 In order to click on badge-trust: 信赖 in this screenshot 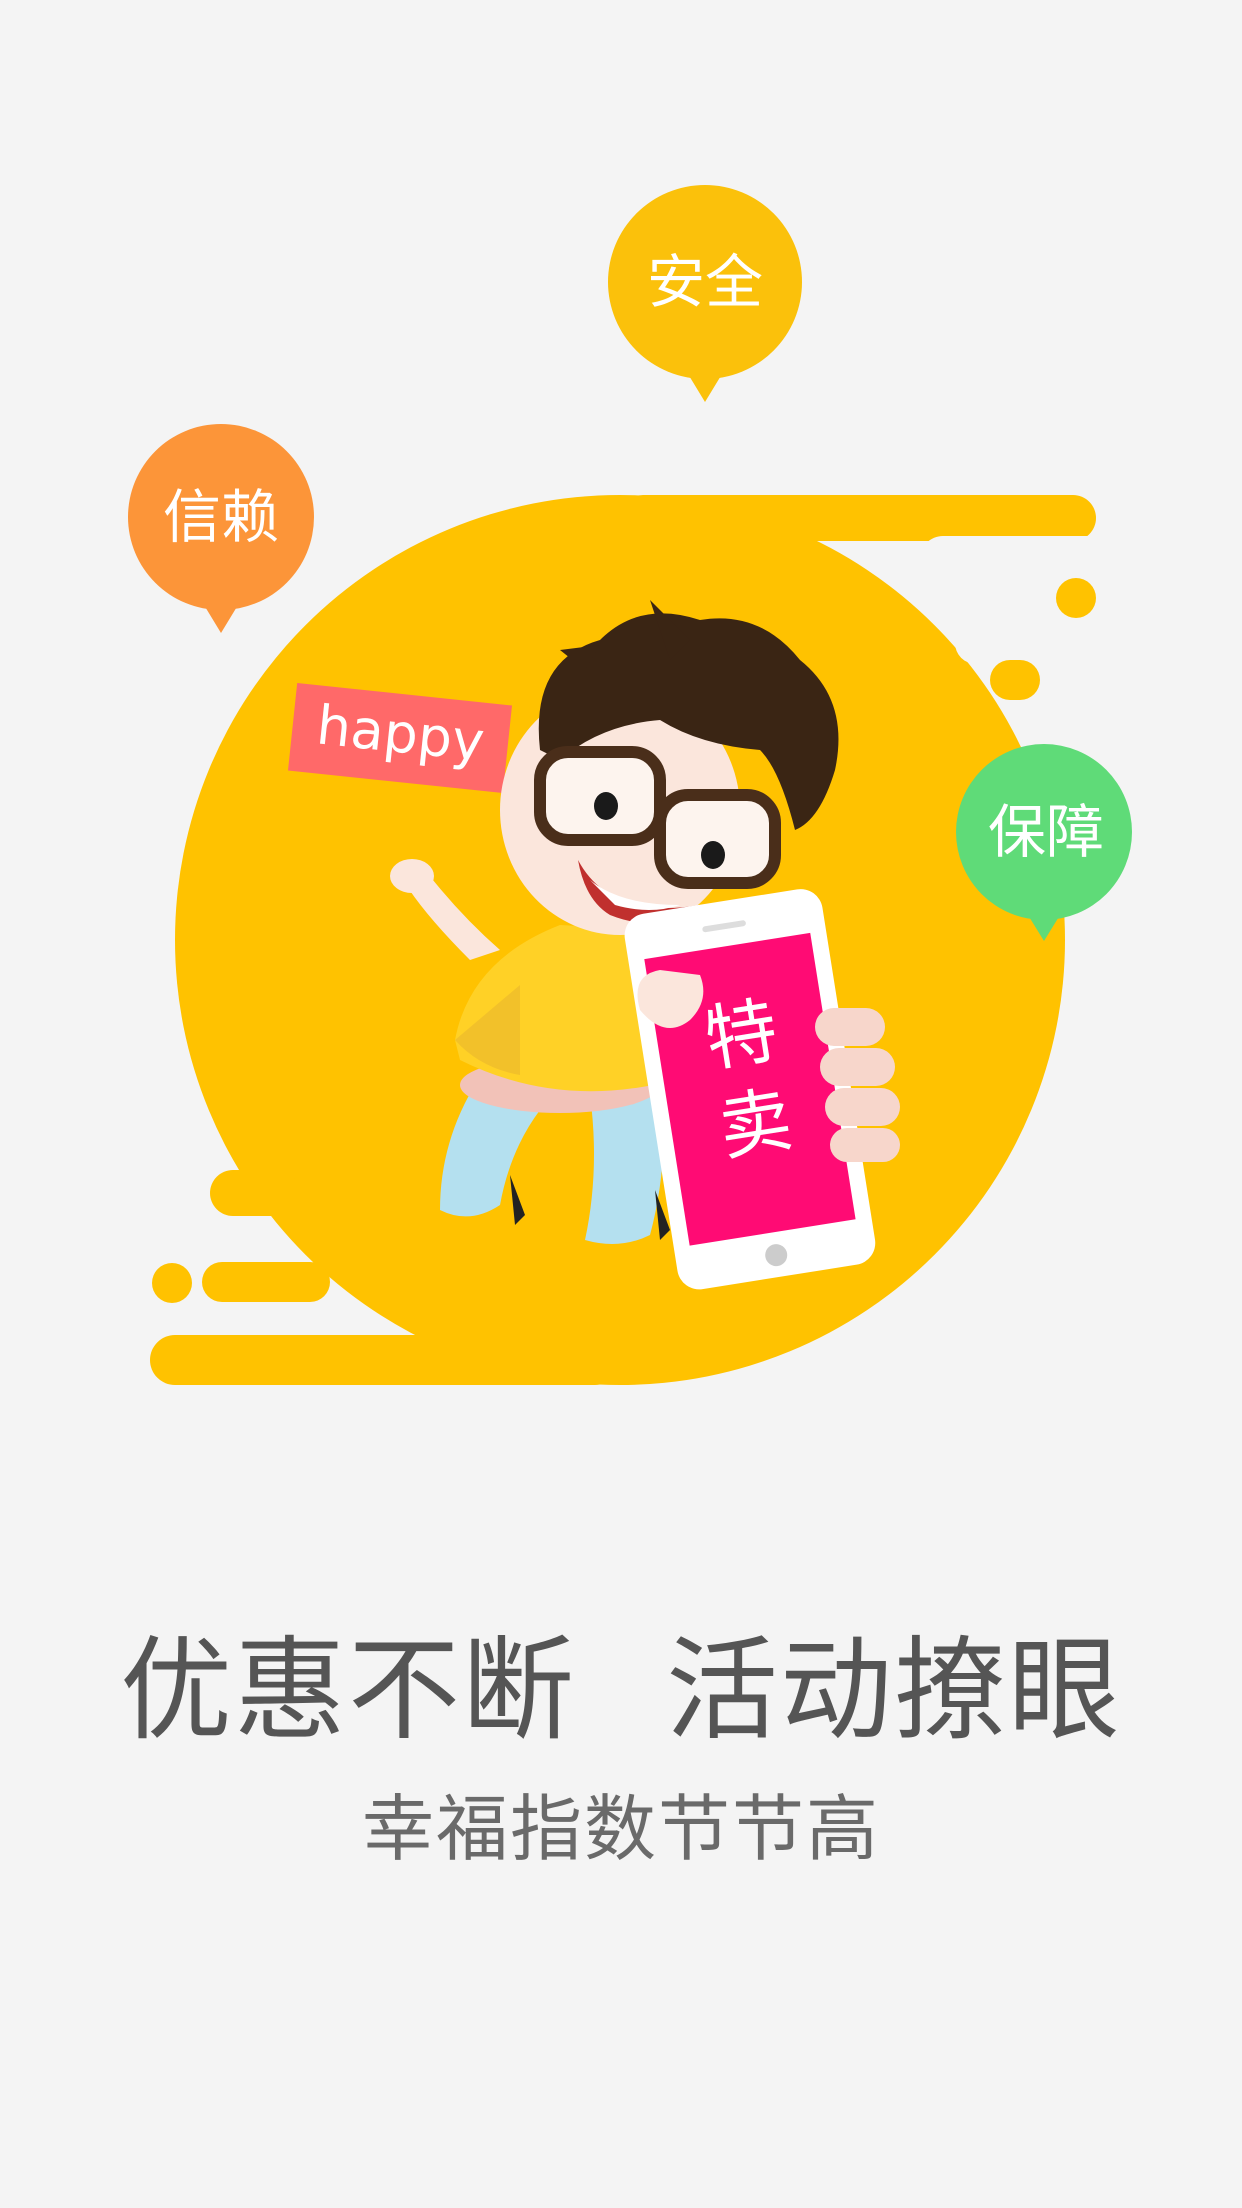, I will do `click(221, 528)`.